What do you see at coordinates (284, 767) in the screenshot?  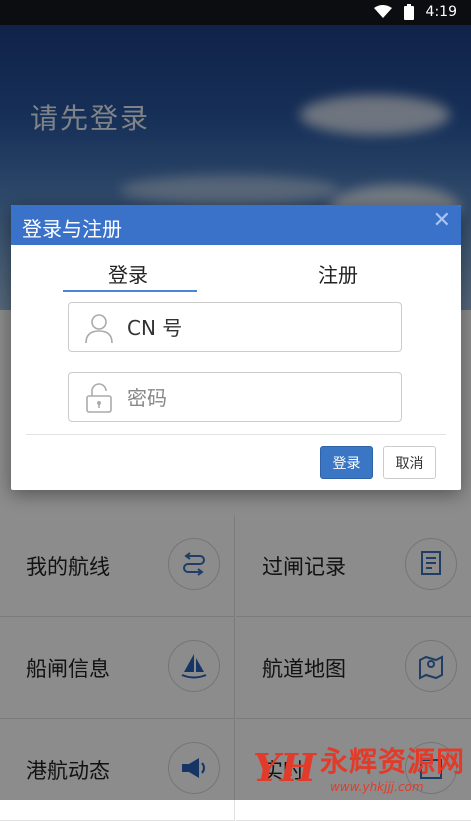 I see `watermark-logo: YH` at bounding box center [284, 767].